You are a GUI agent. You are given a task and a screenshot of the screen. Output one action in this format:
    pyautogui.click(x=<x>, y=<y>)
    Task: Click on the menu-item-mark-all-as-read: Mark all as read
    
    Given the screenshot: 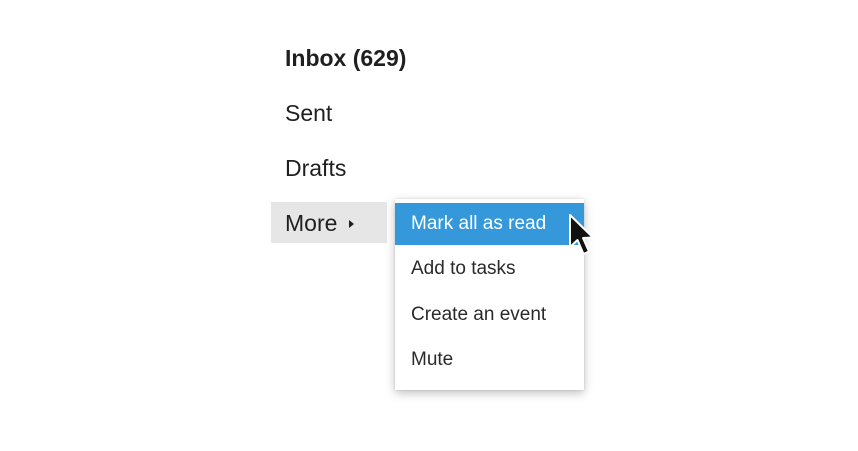 What is the action you would take?
    pyautogui.click(x=489, y=224)
    